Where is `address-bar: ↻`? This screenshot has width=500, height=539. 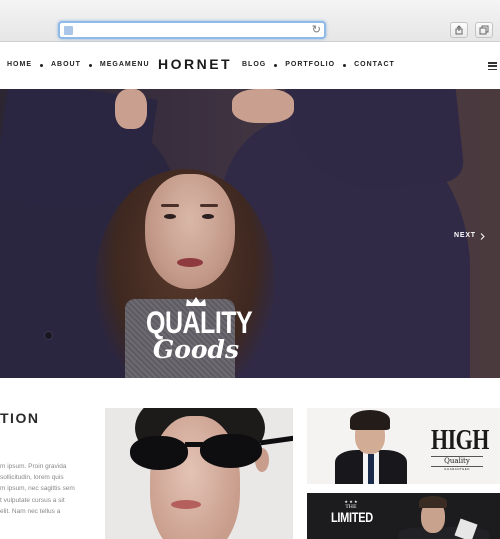 address-bar: ↻ is located at coordinates (192, 30).